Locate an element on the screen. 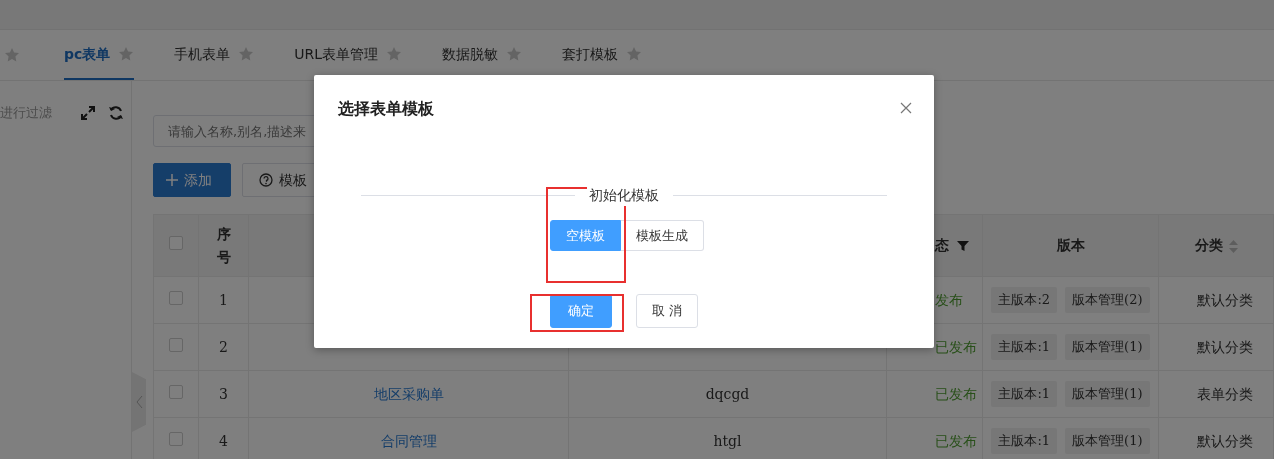 The image size is (1274, 459). help-icon is located at coordinates (266, 180).